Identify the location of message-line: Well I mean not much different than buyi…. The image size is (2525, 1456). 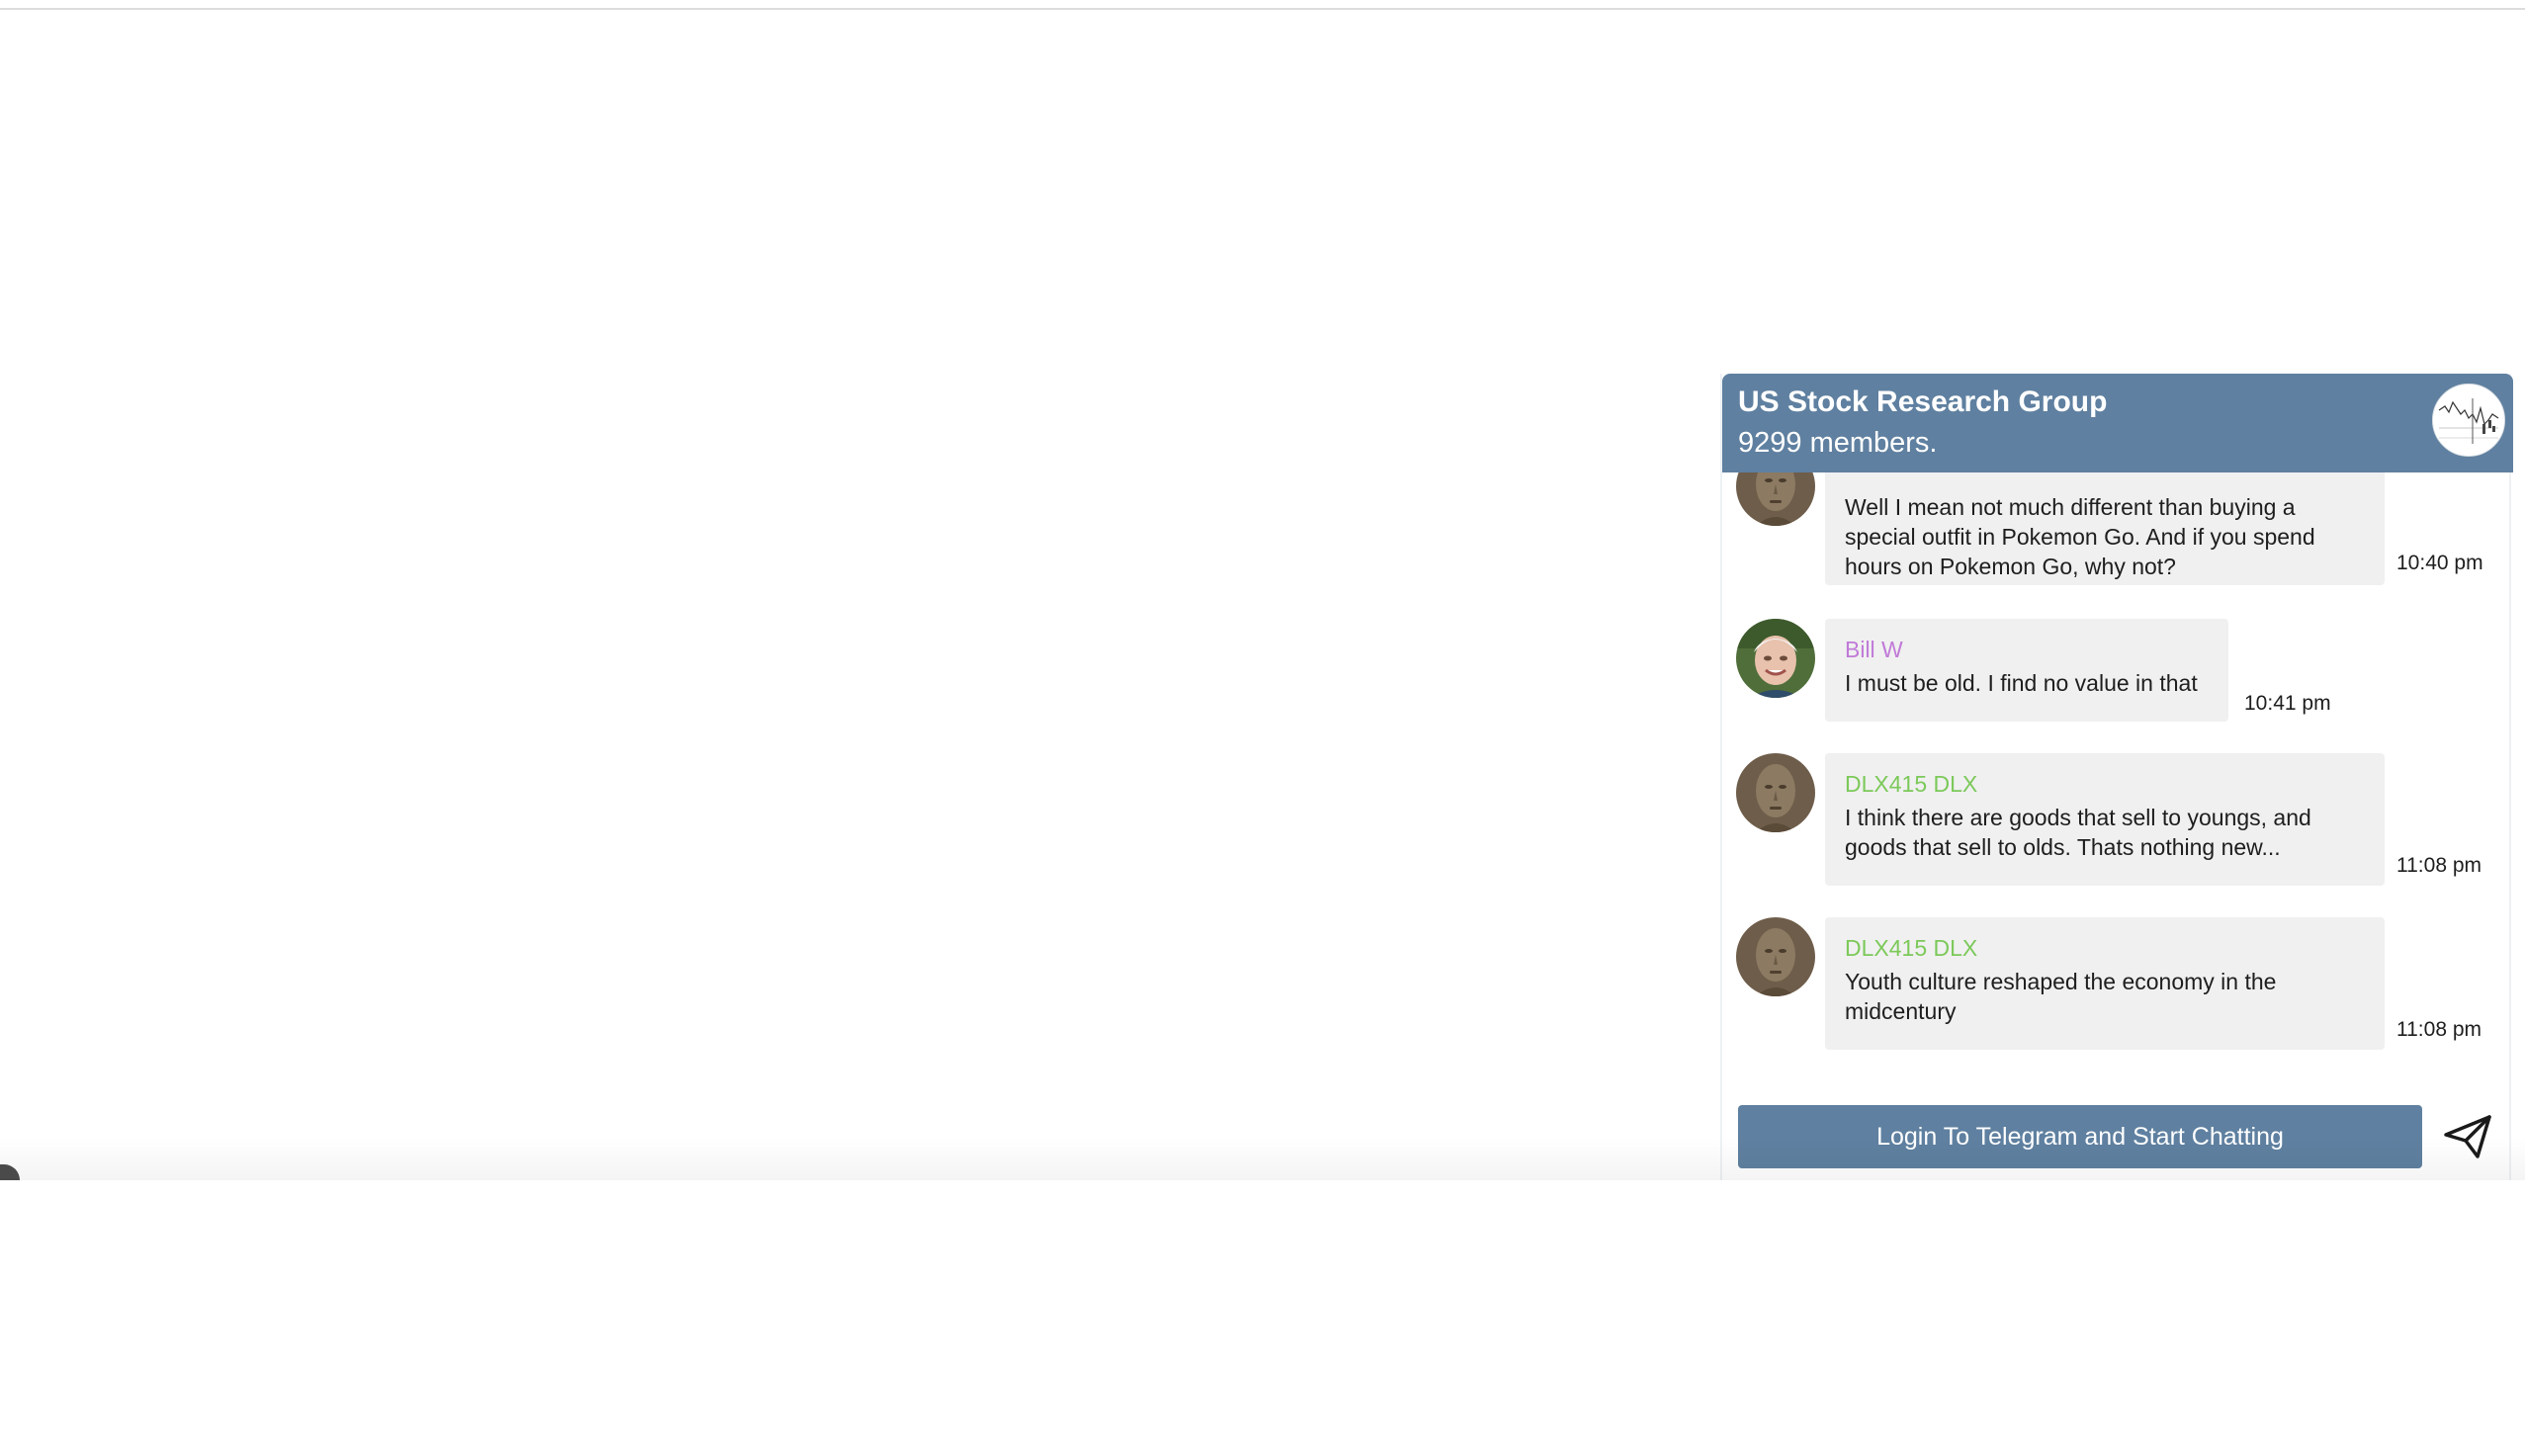
(2071, 507).